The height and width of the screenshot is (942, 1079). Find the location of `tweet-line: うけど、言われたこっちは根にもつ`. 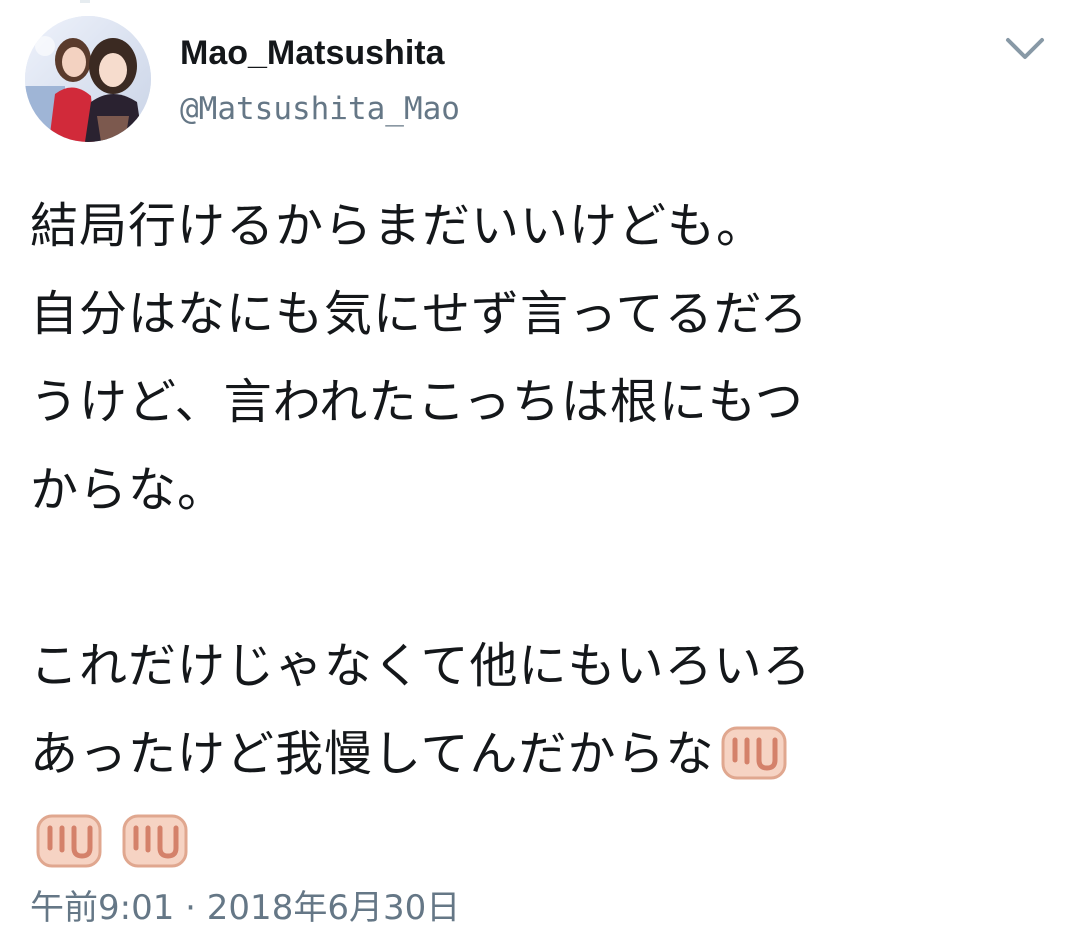

tweet-line: うけど、言われたこっちは根にもつ is located at coordinates (417, 402).